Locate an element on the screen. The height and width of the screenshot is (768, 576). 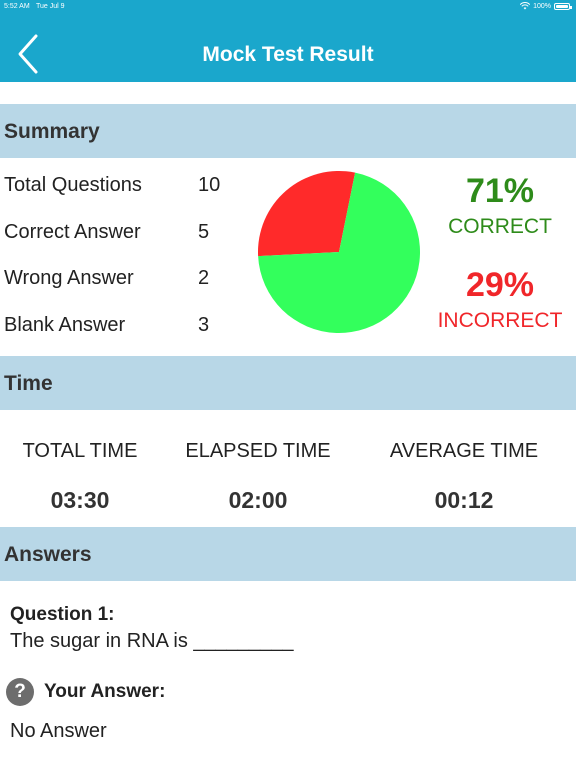
nav-bar: Mock Test Result is located at coordinates (288, 48).